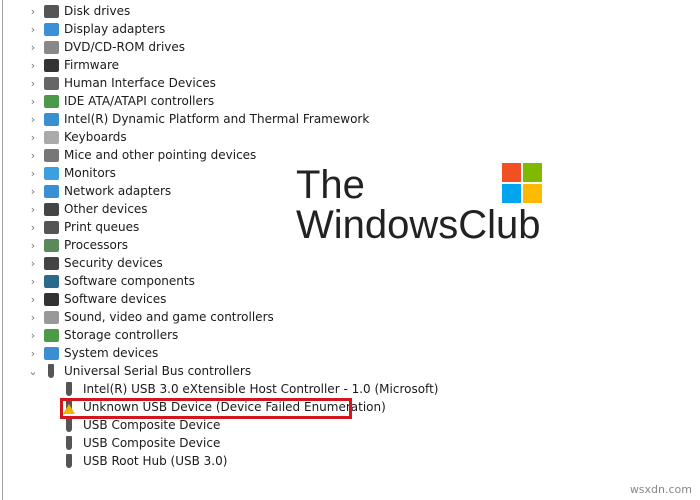 This screenshot has height=500, width=700. Describe the element at coordinates (660, 489) in the screenshot. I see `watermark: wsxdn.com` at that location.